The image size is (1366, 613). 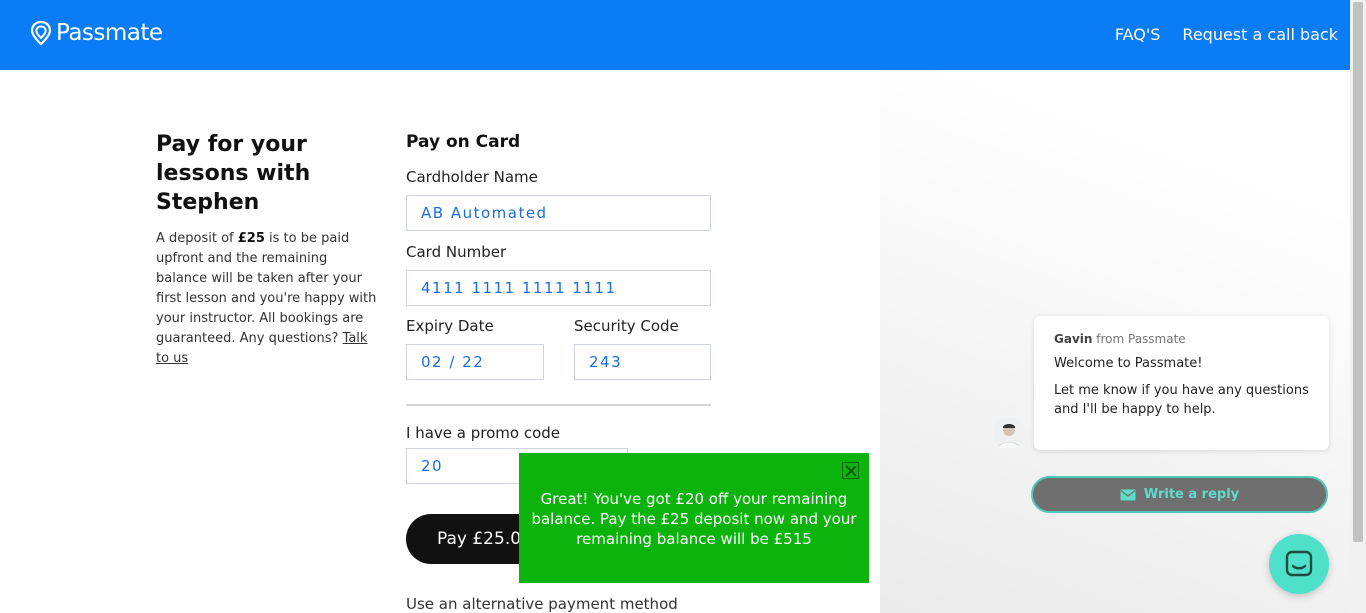 I want to click on agent-avatar, so click(x=1009, y=433).